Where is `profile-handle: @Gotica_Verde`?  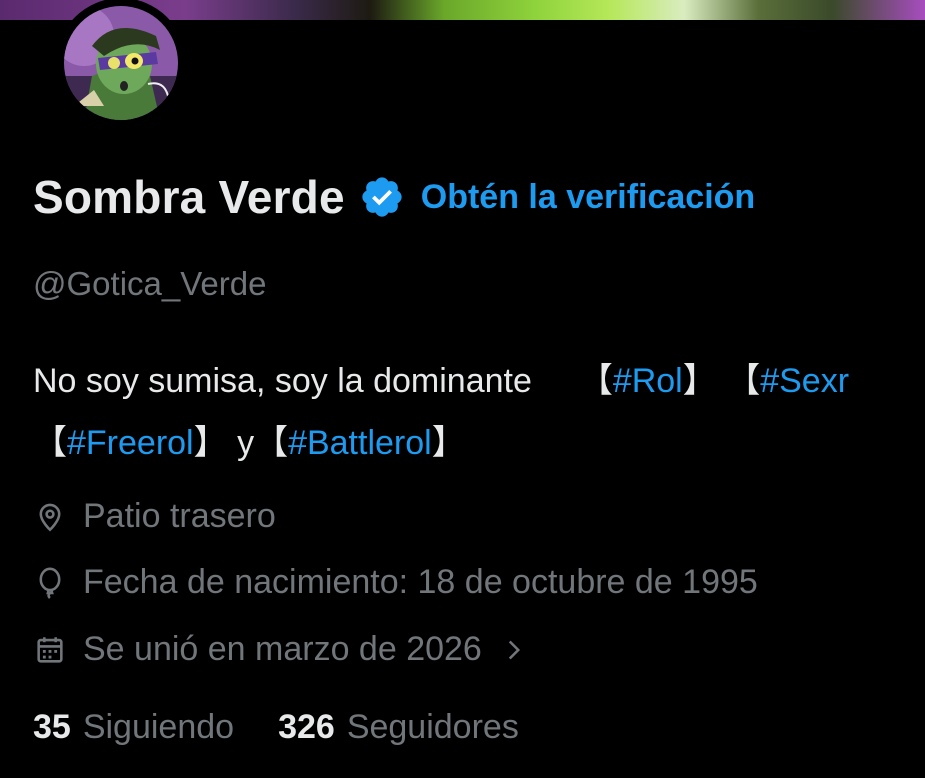
profile-handle: @Gotica_Verde is located at coordinates (150, 283).